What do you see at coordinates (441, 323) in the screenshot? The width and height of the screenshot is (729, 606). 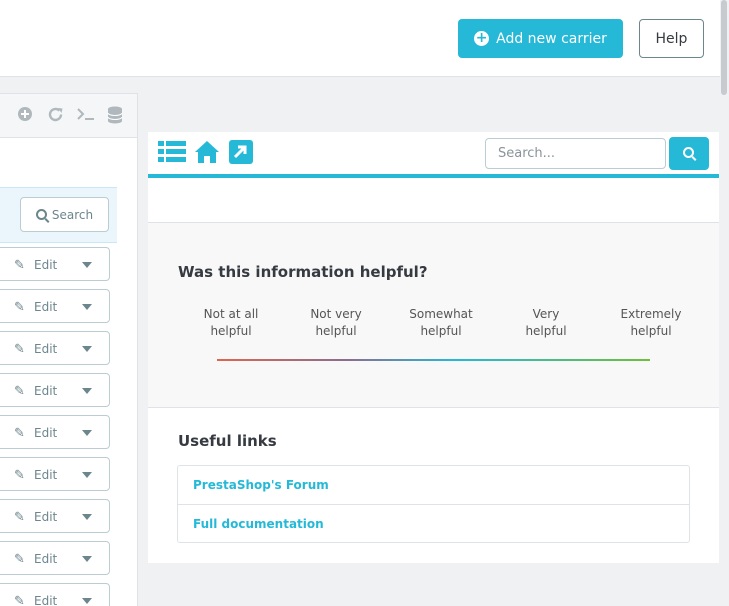 I see `rating-option: Somewhat helpful` at bounding box center [441, 323].